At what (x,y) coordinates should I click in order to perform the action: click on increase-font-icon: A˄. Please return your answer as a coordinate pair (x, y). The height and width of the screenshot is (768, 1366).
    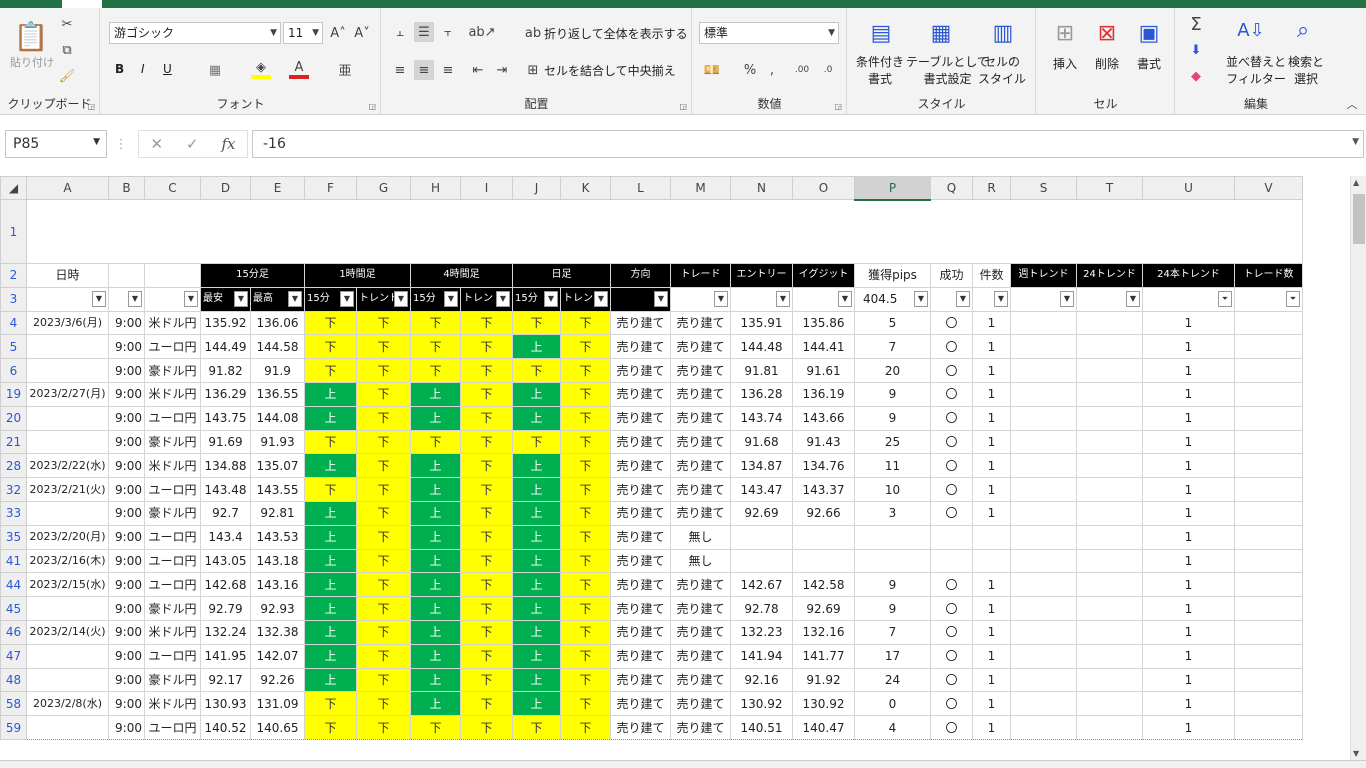
    Looking at the image, I should click on (338, 33).